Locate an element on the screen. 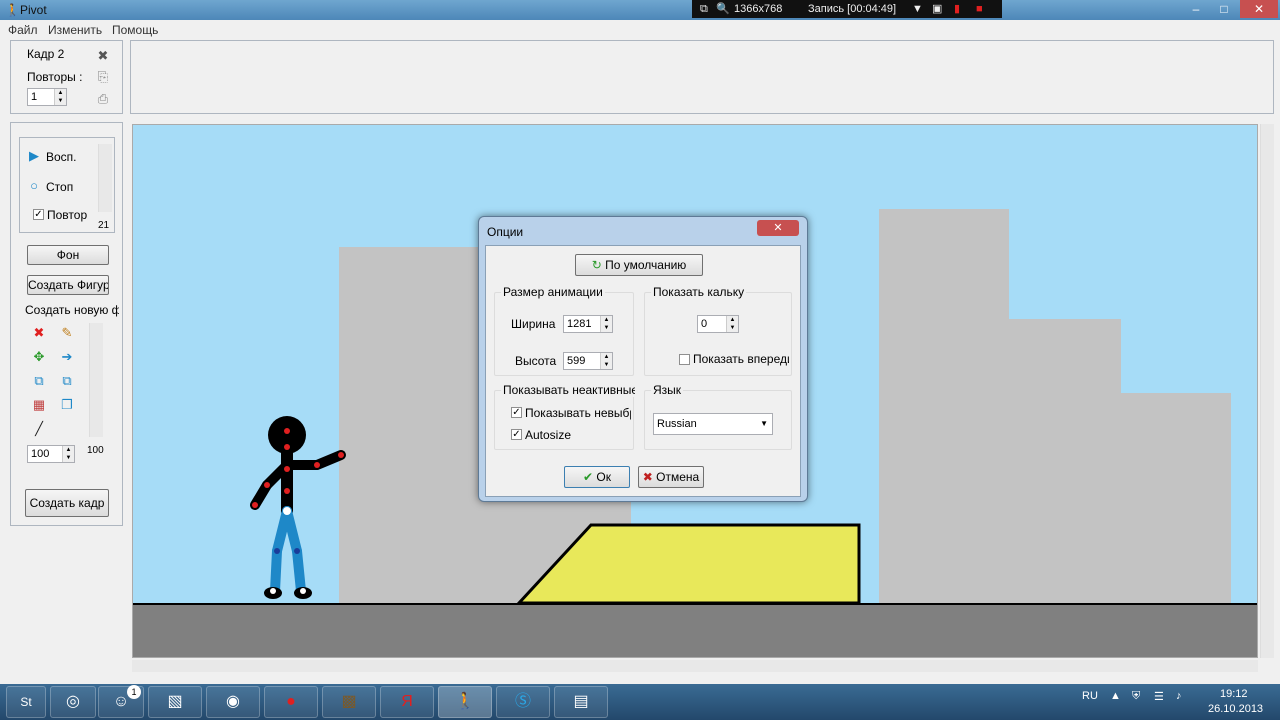 The height and width of the screenshot is (720, 1280). ok-button: ✔ Ок is located at coordinates (597, 477).